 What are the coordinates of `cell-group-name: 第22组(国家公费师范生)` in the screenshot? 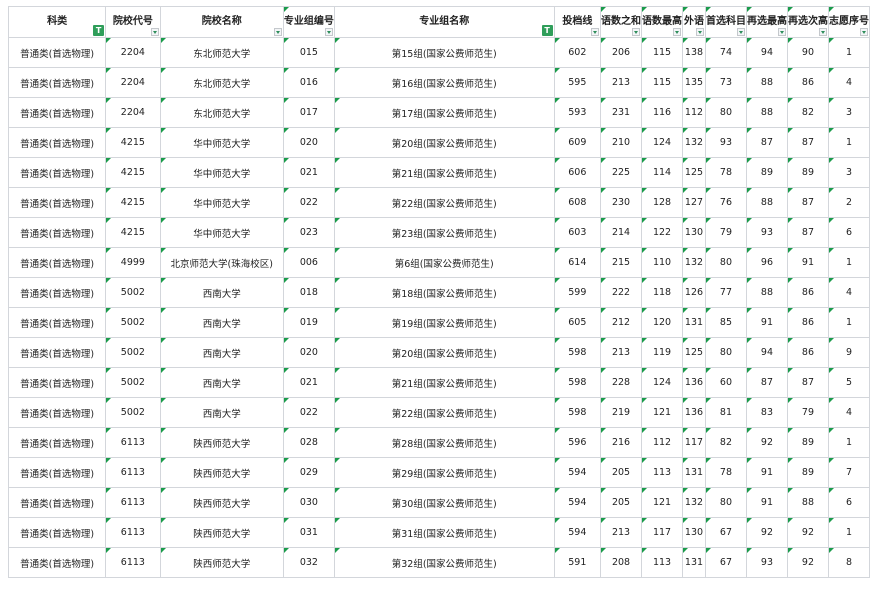 It's located at (444, 412).